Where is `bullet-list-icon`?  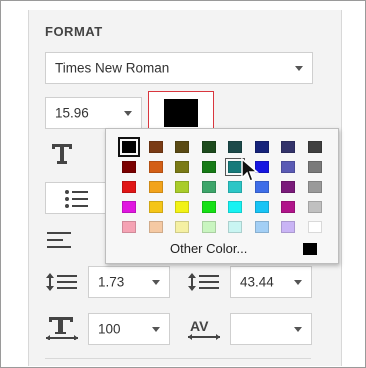
bullet-list-icon is located at coordinates (76, 199).